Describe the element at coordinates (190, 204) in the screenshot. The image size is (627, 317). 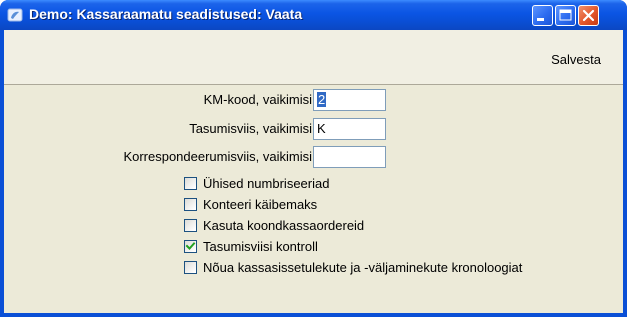
I see `post-vat-checkbox` at that location.